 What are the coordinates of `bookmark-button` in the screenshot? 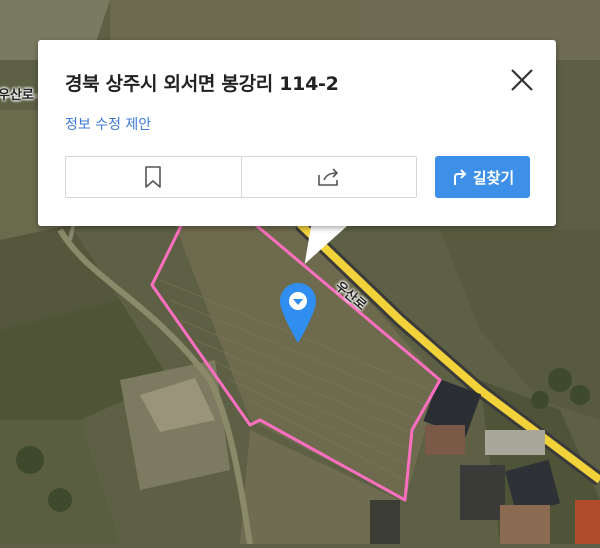 It's located at (153, 177).